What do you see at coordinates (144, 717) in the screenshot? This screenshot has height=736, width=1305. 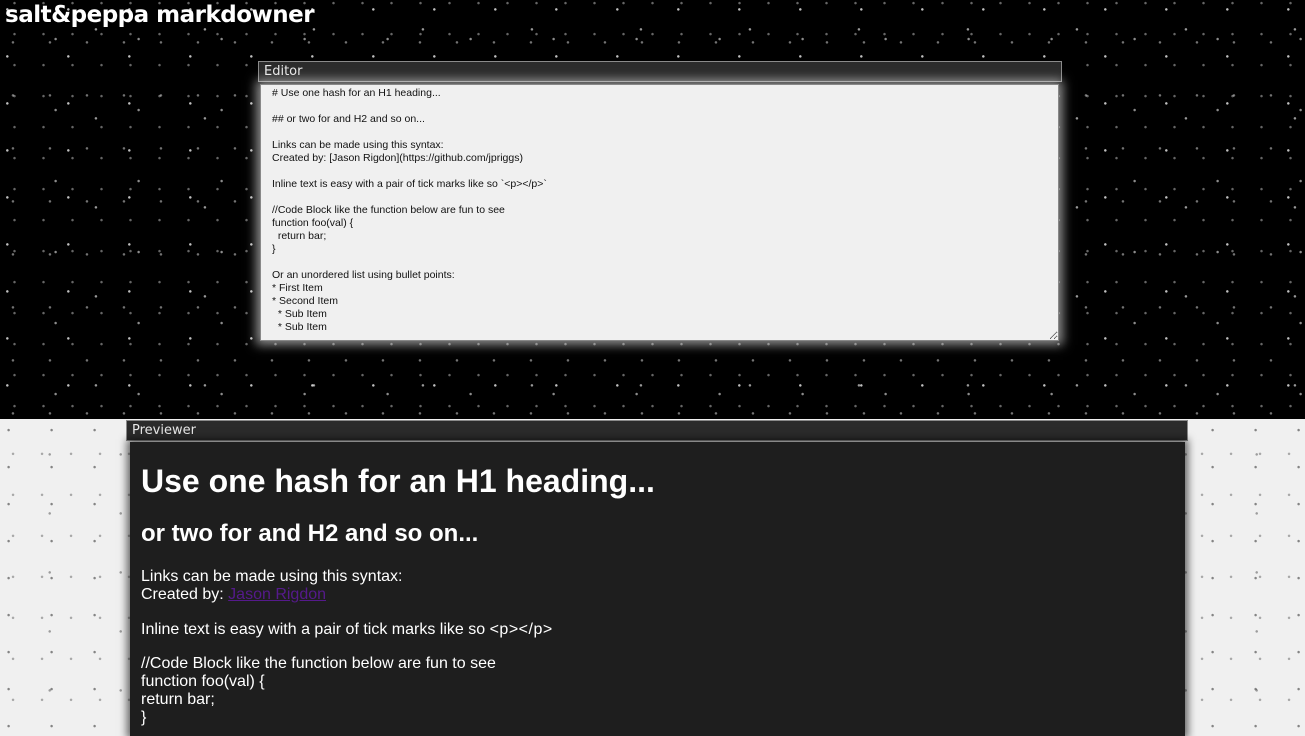 I see `code-line-close: }` at bounding box center [144, 717].